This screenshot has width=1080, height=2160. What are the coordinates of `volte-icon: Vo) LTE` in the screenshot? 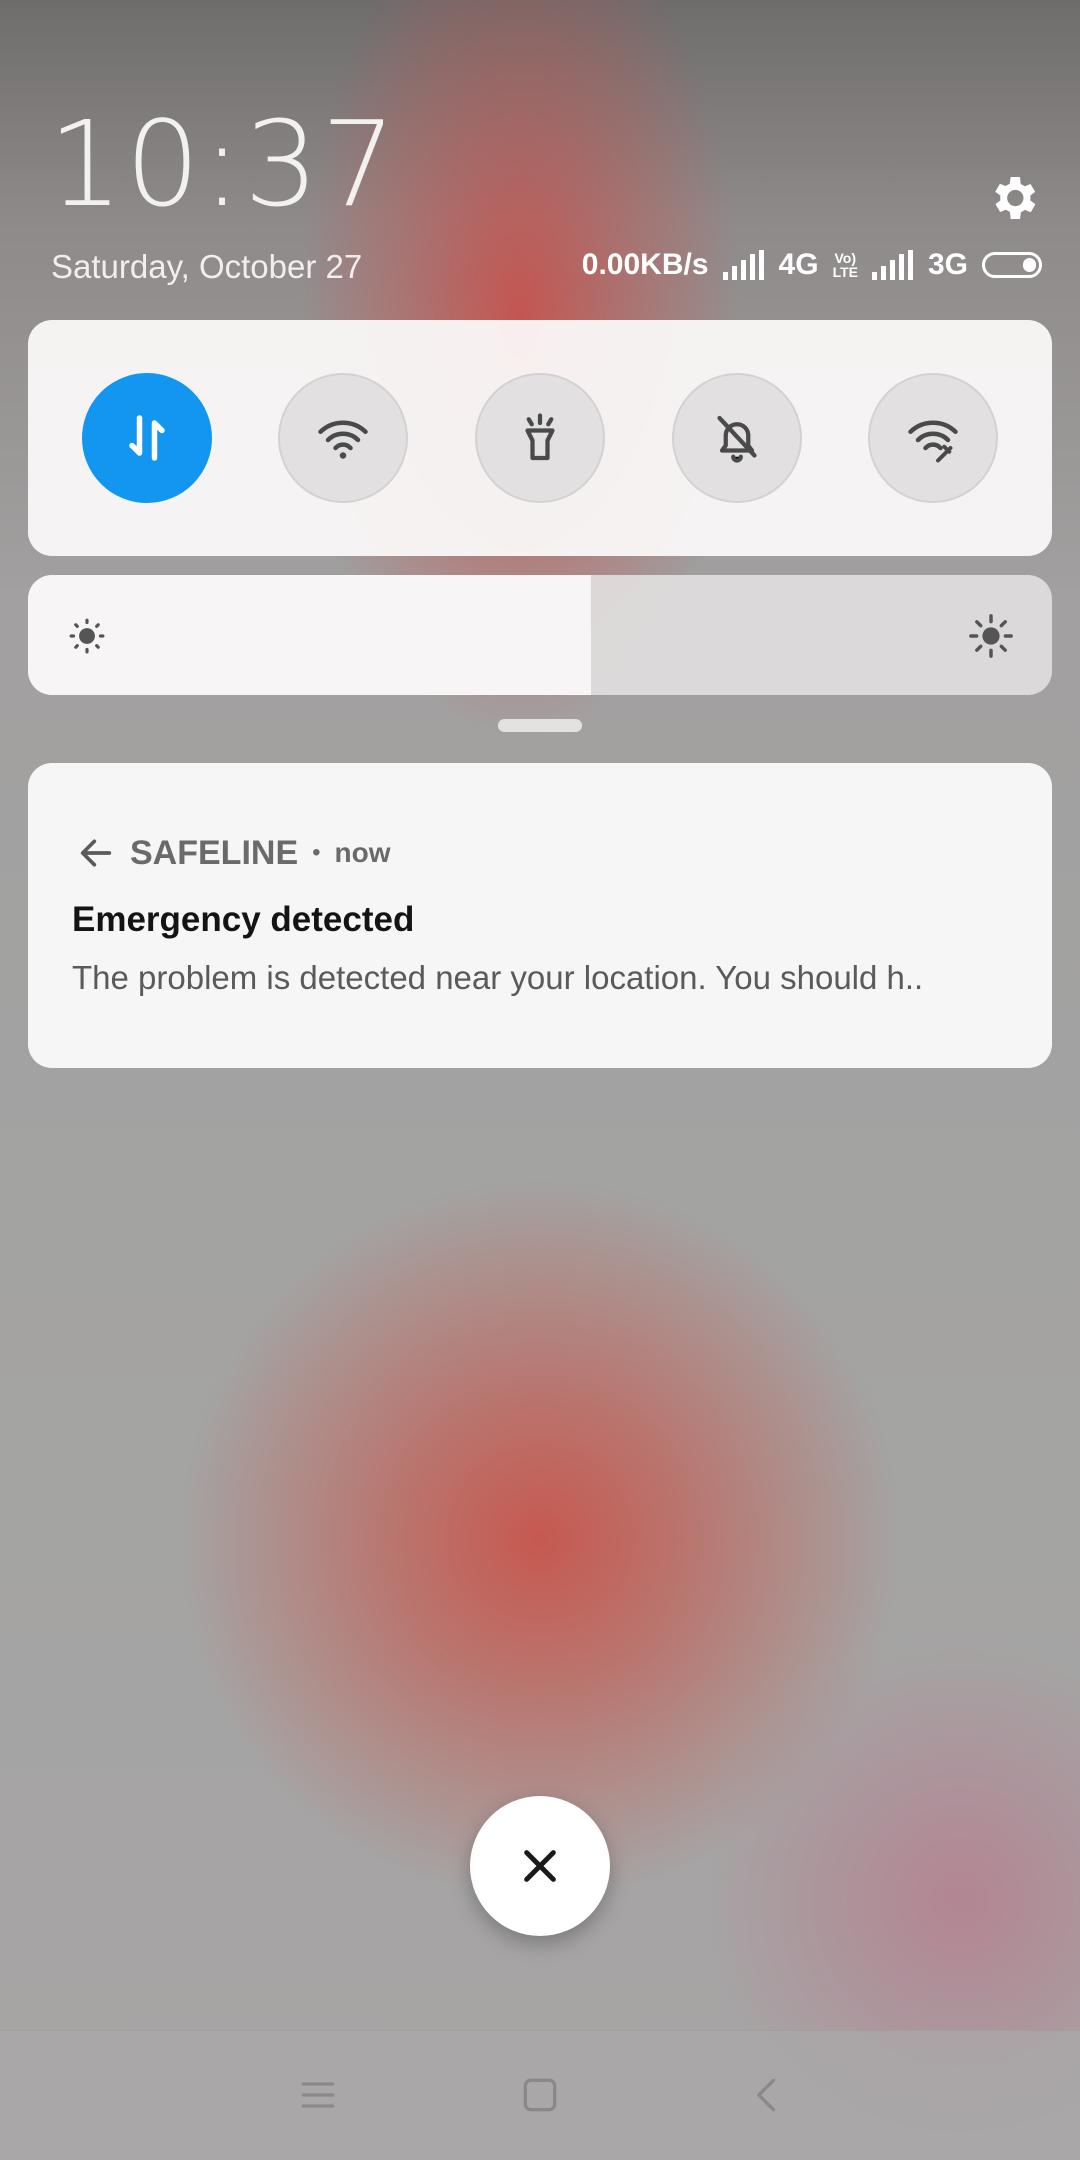 It's located at (845, 265).